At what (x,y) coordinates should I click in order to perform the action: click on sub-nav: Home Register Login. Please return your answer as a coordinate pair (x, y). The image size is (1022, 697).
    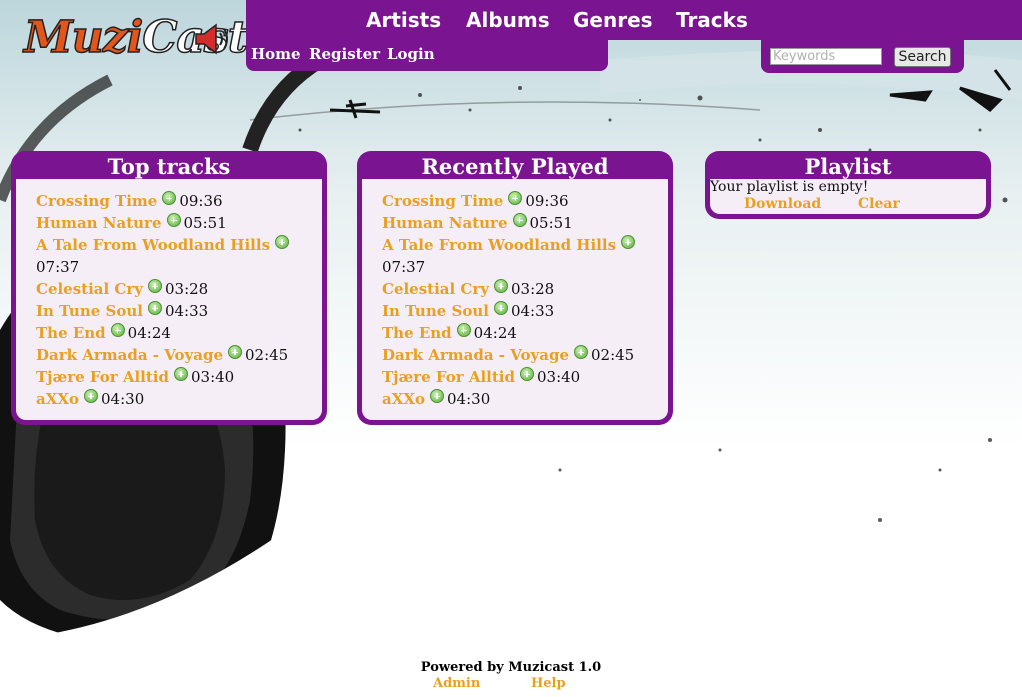
    Looking at the image, I should click on (427, 55).